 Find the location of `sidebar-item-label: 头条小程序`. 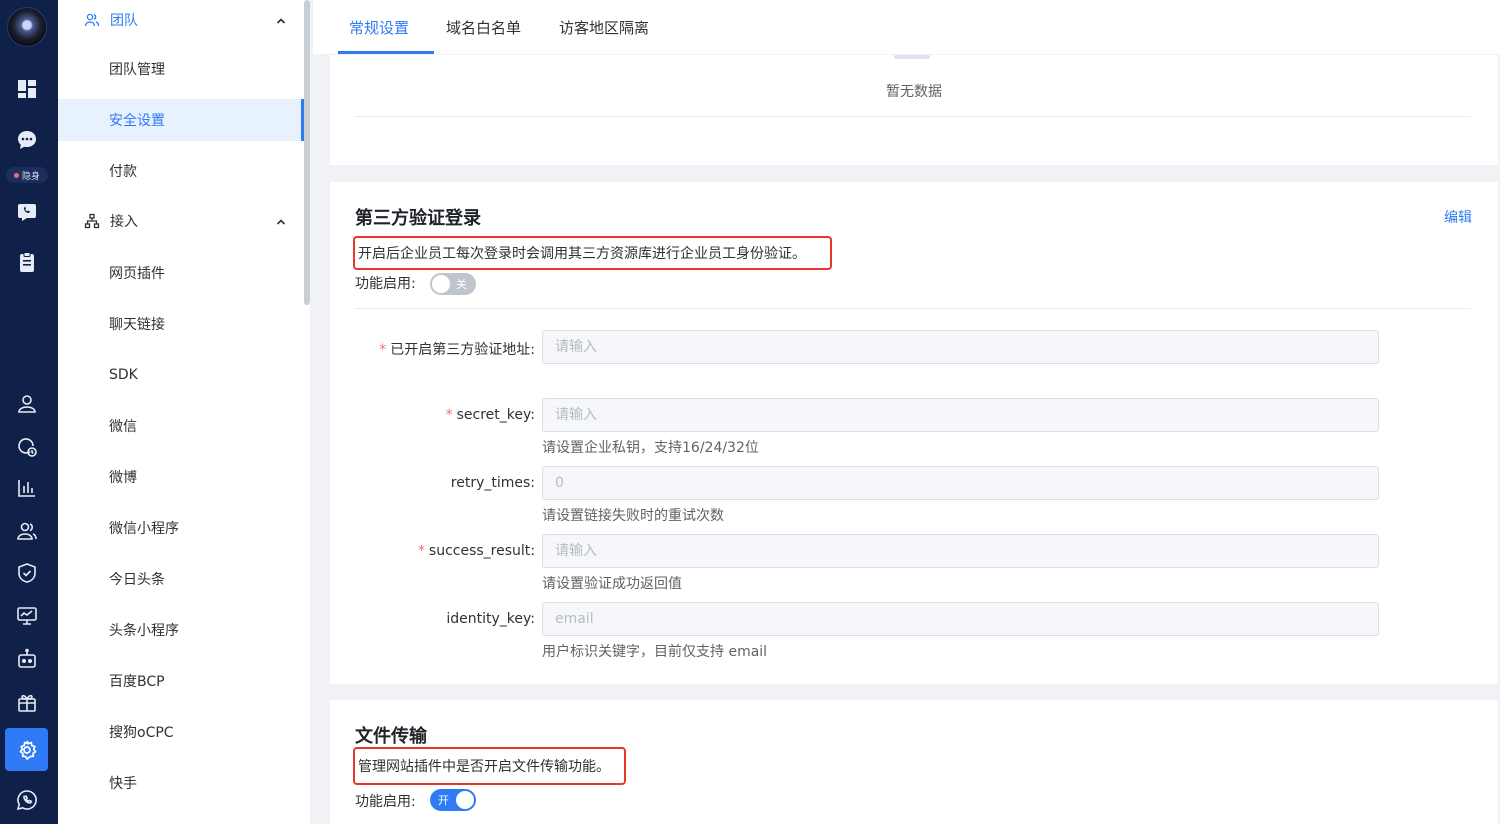

sidebar-item-label: 头条小程序 is located at coordinates (144, 631).